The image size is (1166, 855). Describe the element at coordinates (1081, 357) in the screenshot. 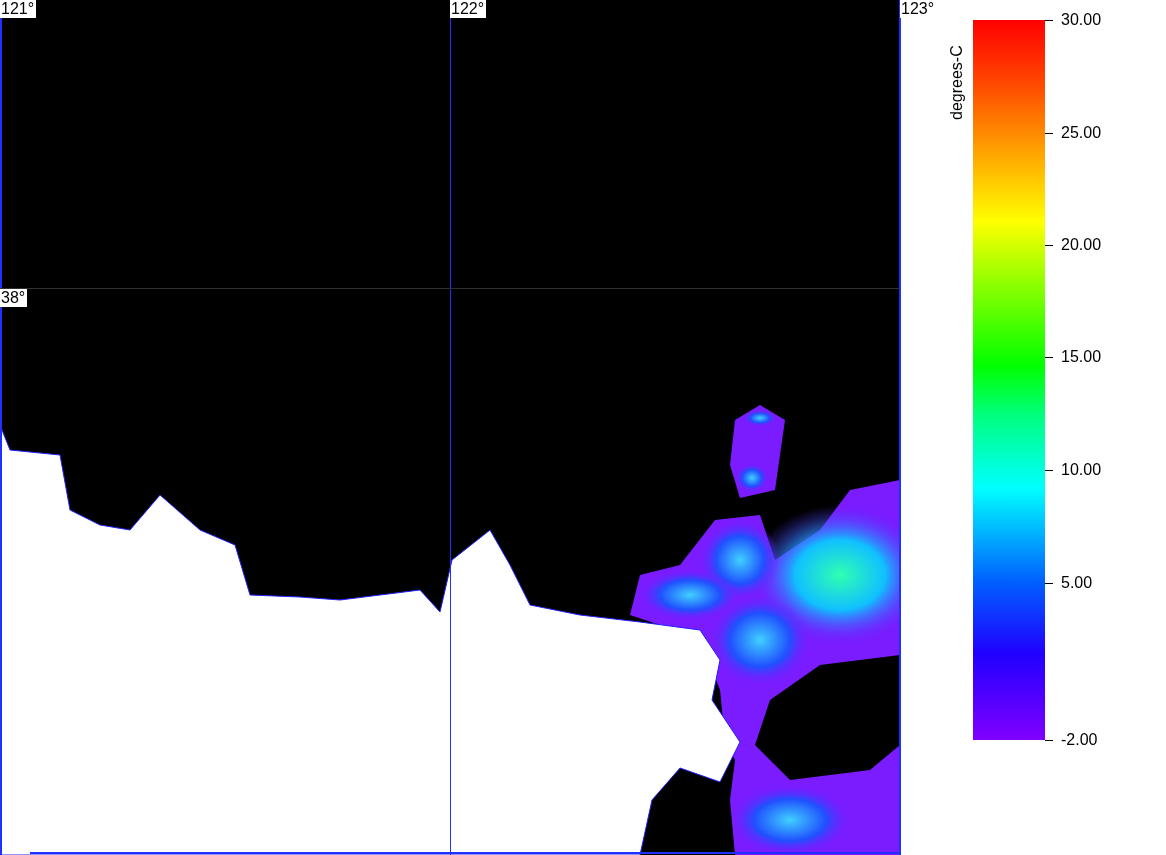

I see `colorbar-tick-label: 15.00` at that location.